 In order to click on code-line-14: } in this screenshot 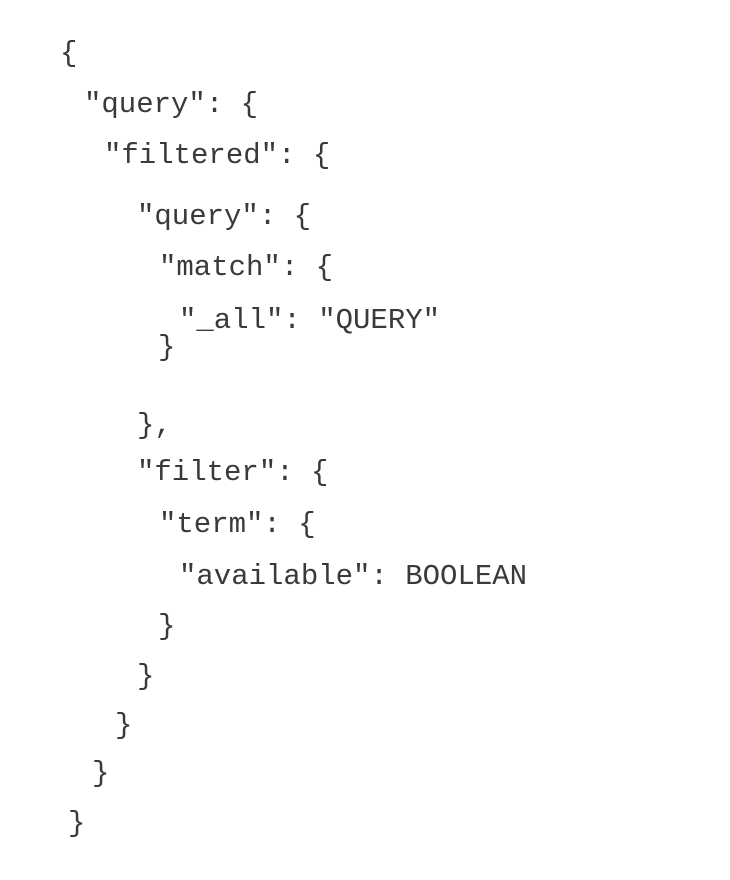, I will do `click(124, 725)`.